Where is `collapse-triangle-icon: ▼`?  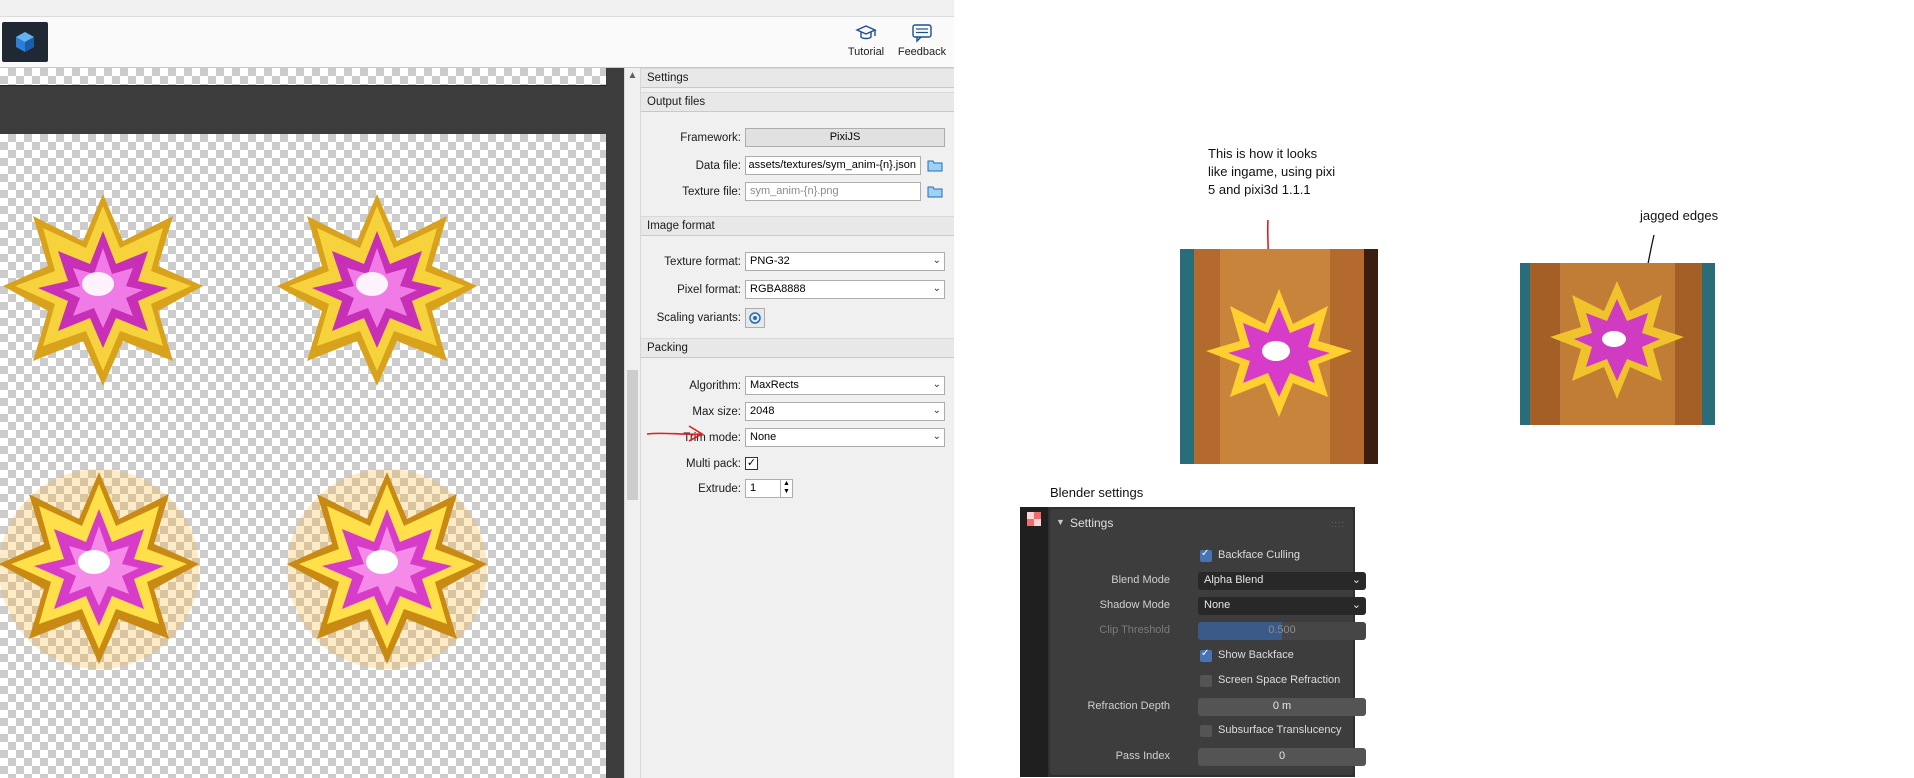 collapse-triangle-icon: ▼ is located at coordinates (1060, 522).